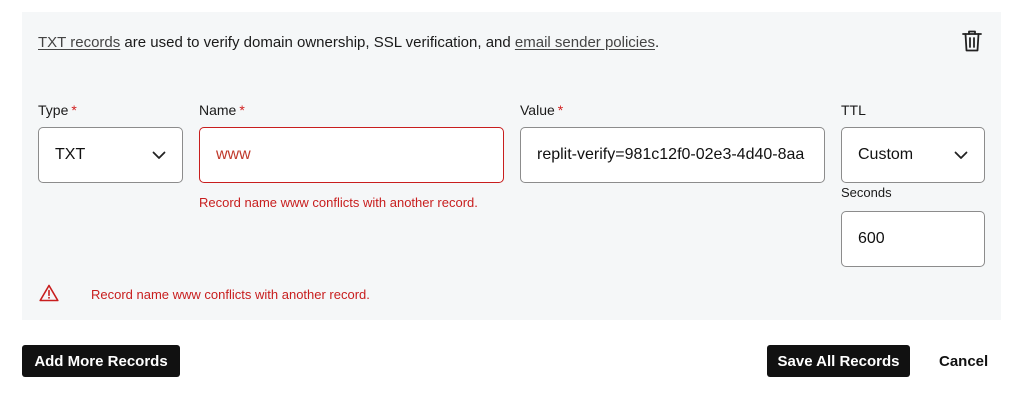  I want to click on warning-triangle-icon, so click(49, 293).